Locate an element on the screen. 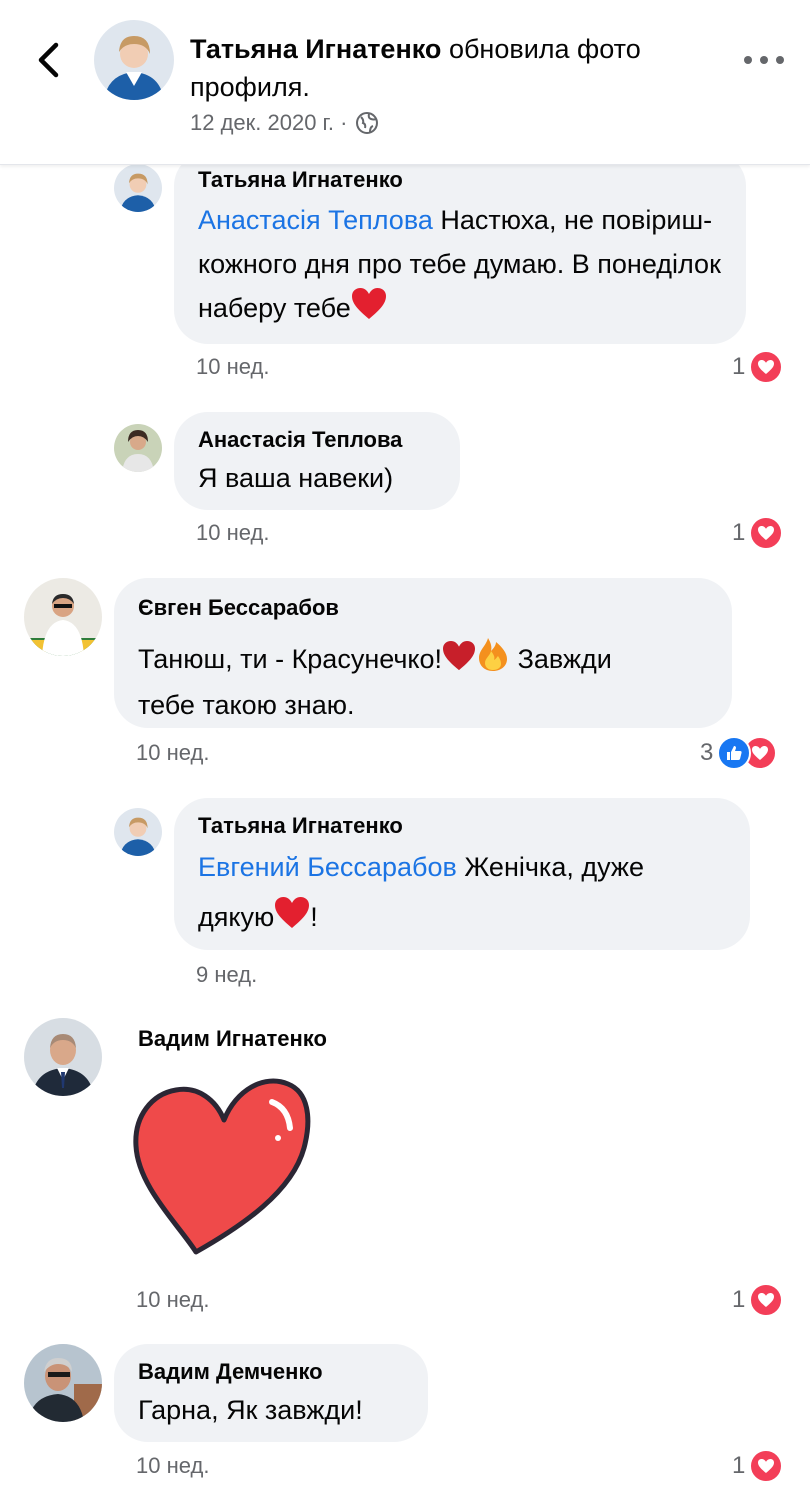 This screenshot has width=810, height=1511. post-meta: 12 дек. 2020 г. · is located at coordinates (284, 123).